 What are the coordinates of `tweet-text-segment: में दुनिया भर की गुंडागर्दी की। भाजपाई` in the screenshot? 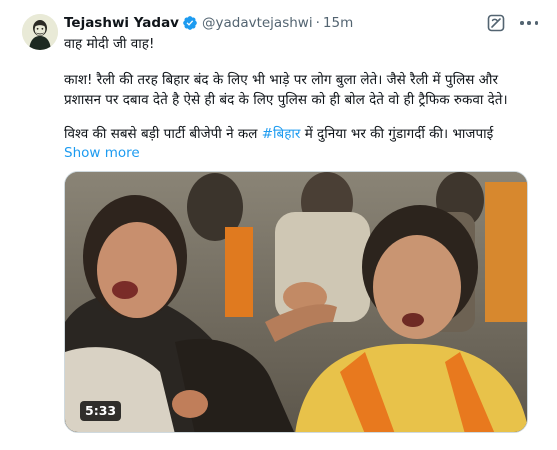 It's located at (397, 134).